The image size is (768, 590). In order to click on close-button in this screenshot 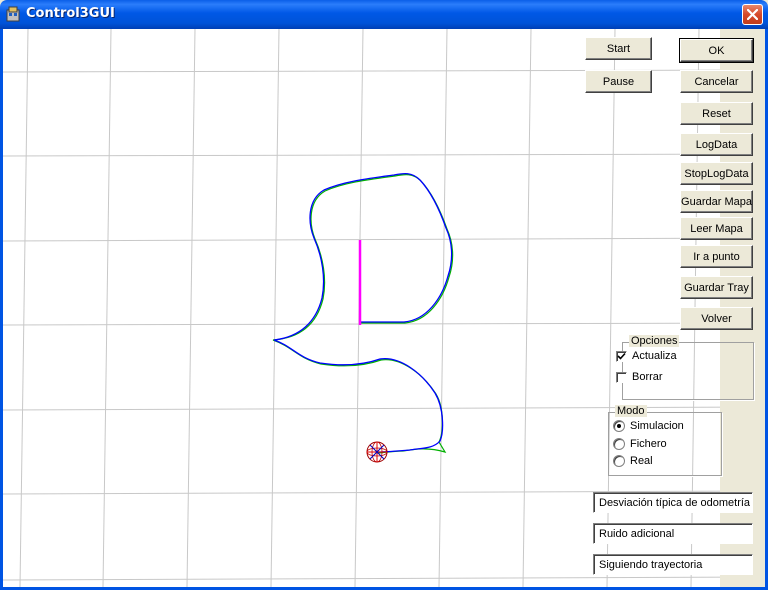, I will do `click(752, 14)`.